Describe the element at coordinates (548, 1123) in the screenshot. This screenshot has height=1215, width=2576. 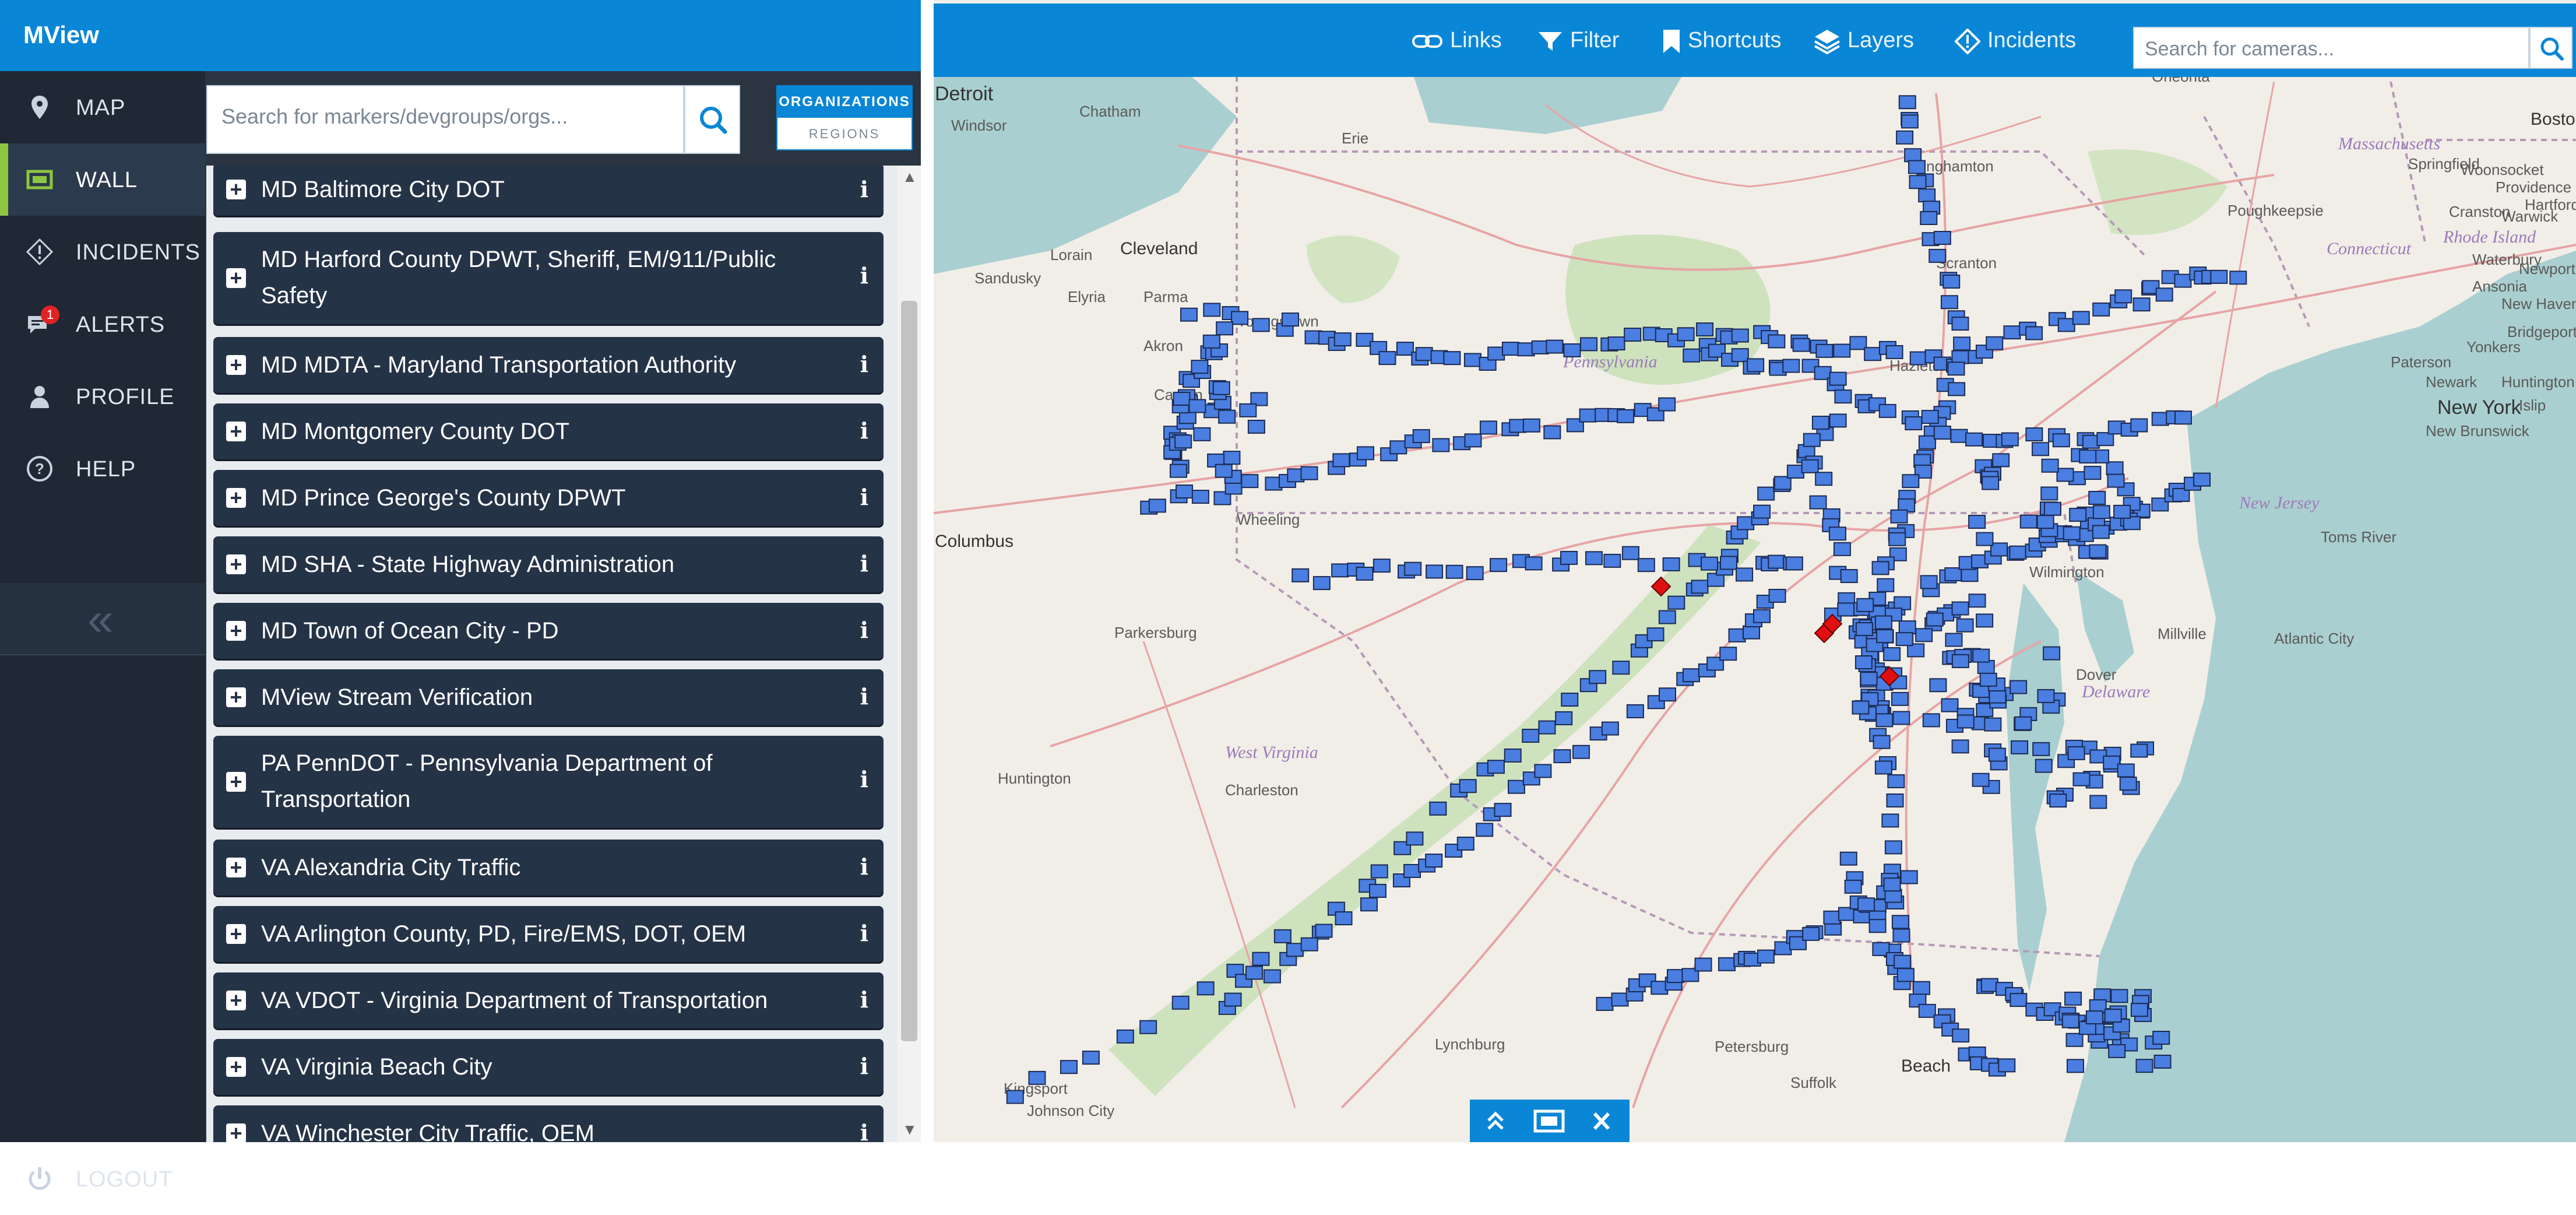
I see `org-item: + VA Winchester City Traffic, OEM i` at that location.